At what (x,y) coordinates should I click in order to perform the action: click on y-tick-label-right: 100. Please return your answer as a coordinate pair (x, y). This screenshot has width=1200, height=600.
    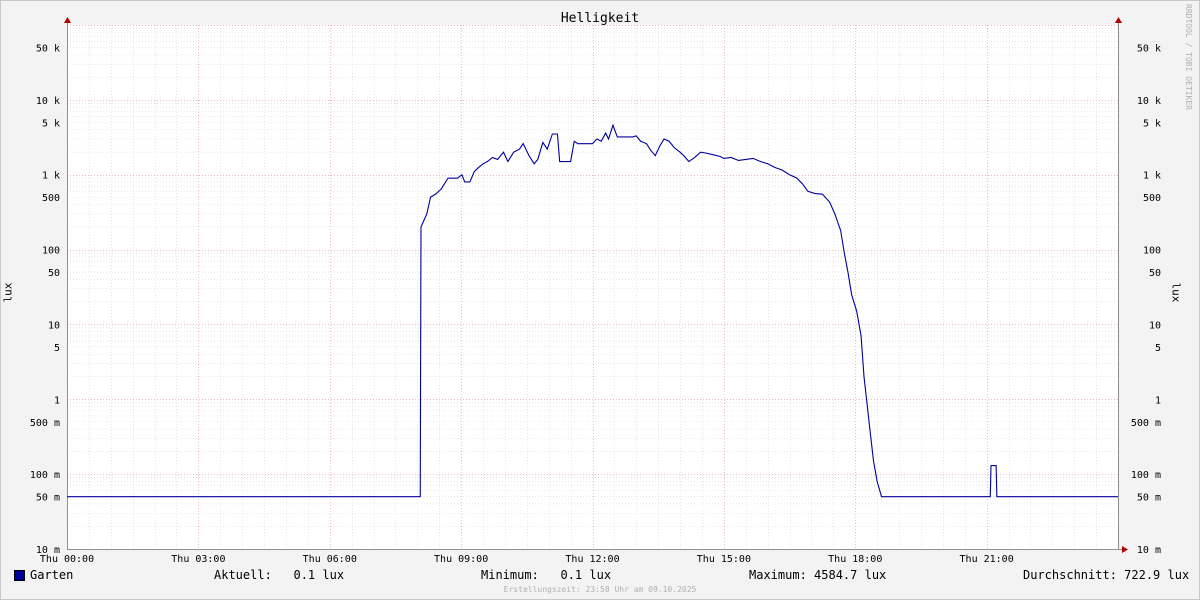
    Looking at the image, I should click on (1152, 251).